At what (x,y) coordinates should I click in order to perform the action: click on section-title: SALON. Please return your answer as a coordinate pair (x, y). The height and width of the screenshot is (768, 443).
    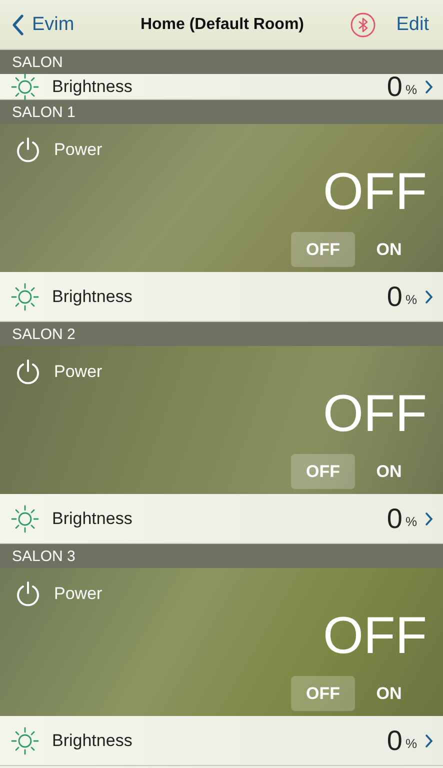
    Looking at the image, I should click on (37, 62).